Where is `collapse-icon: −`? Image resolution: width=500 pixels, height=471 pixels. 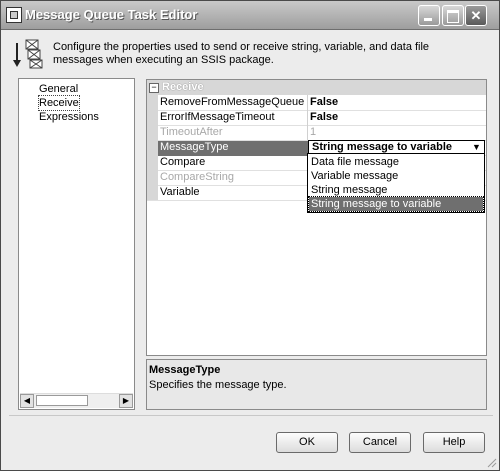
collapse-icon: − is located at coordinates (154, 88).